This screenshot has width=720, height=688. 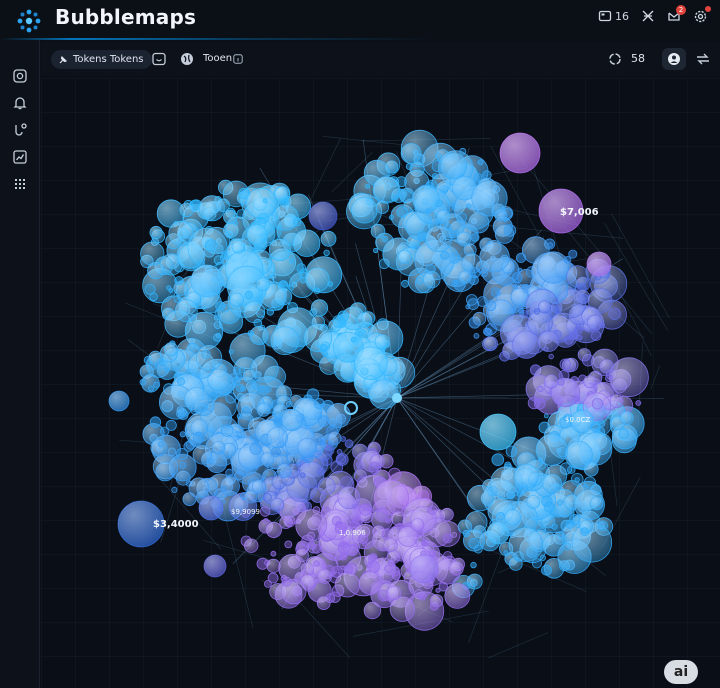 I want to click on refresh-icon, so click(x=615, y=59).